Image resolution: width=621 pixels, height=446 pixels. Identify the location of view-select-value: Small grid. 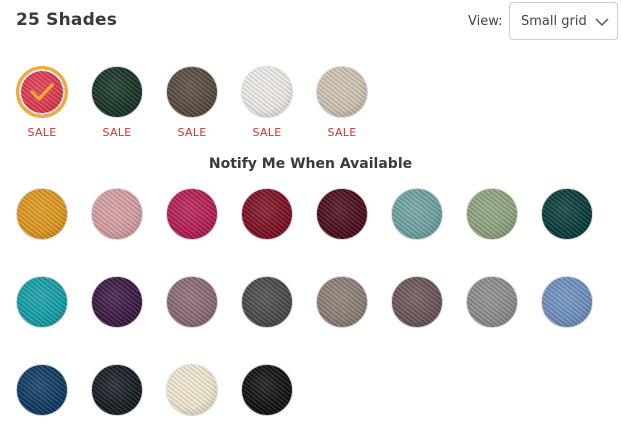
(554, 21).